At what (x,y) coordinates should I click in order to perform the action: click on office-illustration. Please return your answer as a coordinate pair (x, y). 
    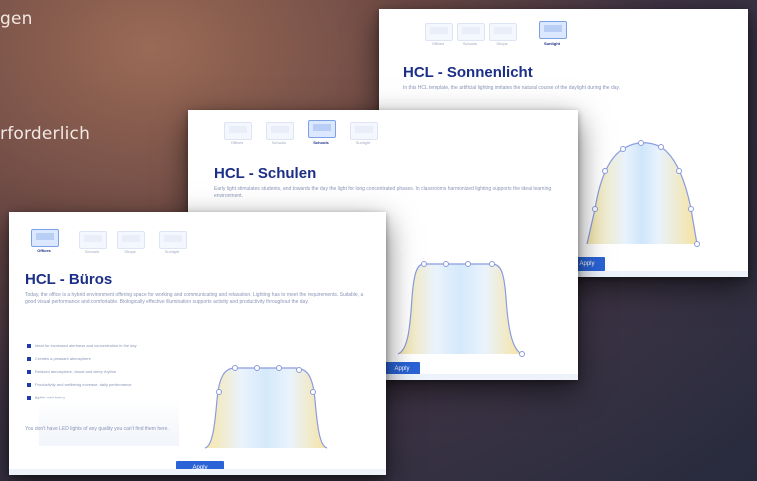
    Looking at the image, I should click on (109, 422).